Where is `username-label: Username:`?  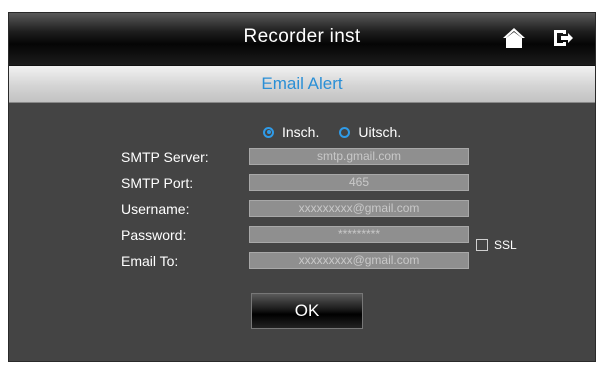
username-label: Username: is located at coordinates (155, 209).